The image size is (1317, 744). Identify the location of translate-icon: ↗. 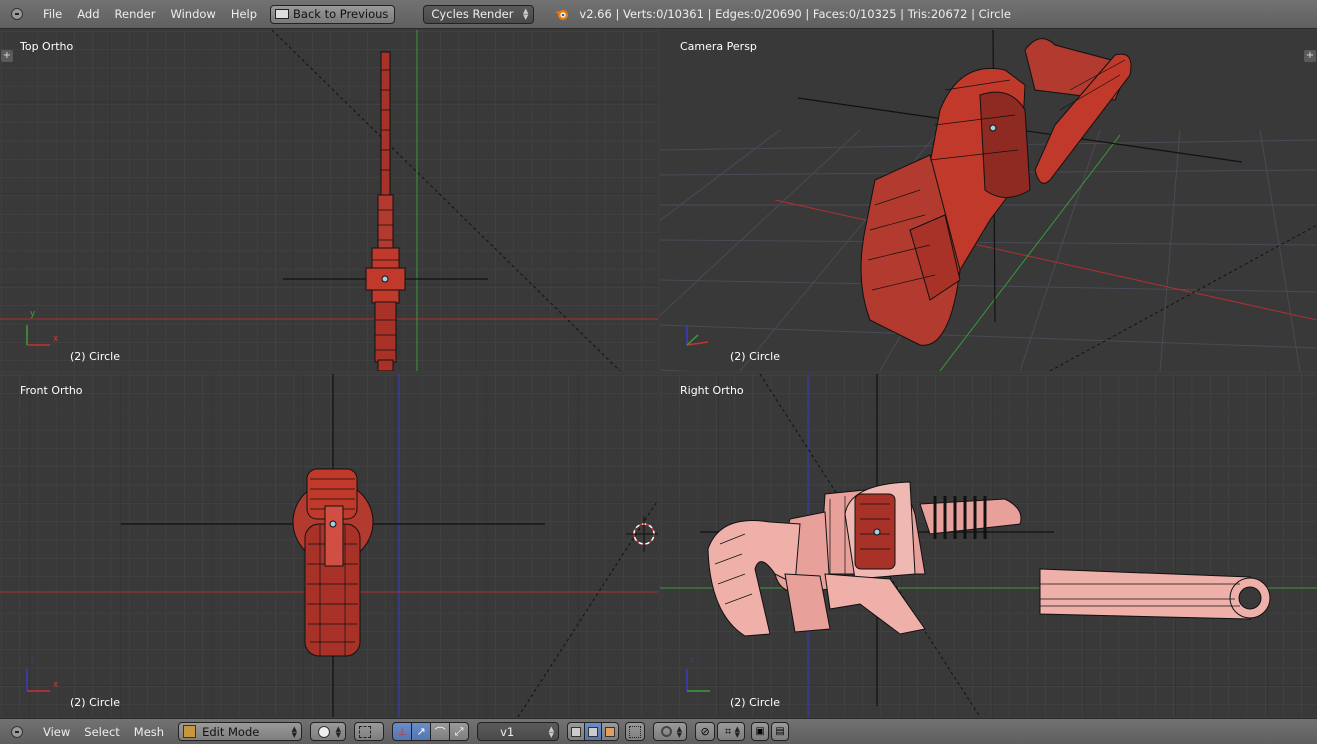
(421, 731).